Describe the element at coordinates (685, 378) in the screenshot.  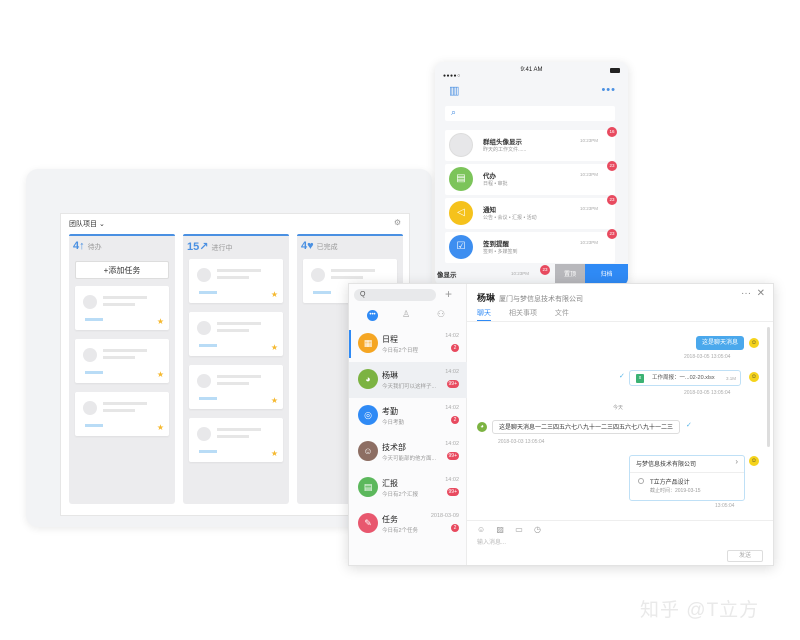
I see `file-message: x 工作周报：一...02-20.xlsx 3.1M` at that location.